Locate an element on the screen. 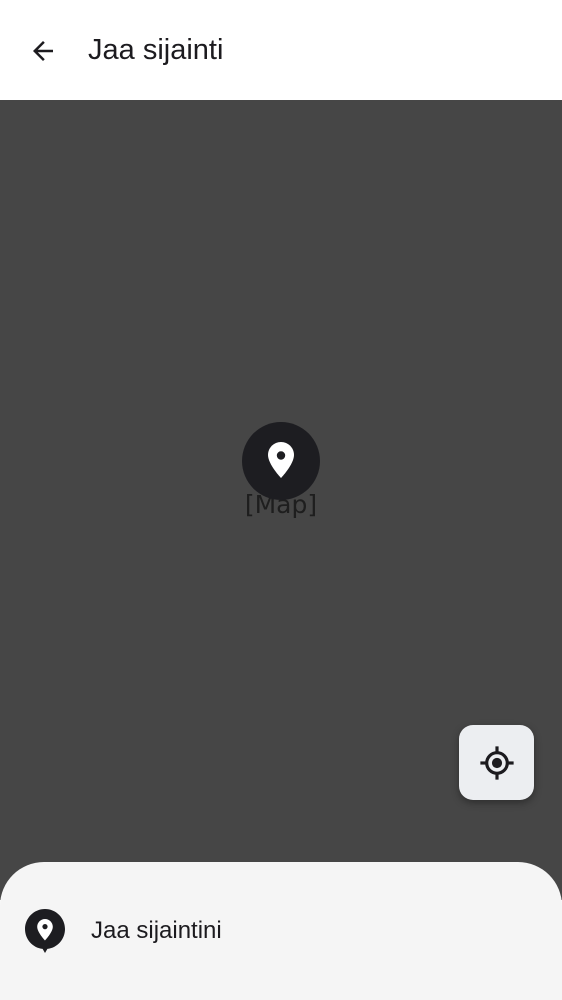 This screenshot has height=1000, width=562. share-my-location-label: Jaa sijaintini is located at coordinates (156, 930).